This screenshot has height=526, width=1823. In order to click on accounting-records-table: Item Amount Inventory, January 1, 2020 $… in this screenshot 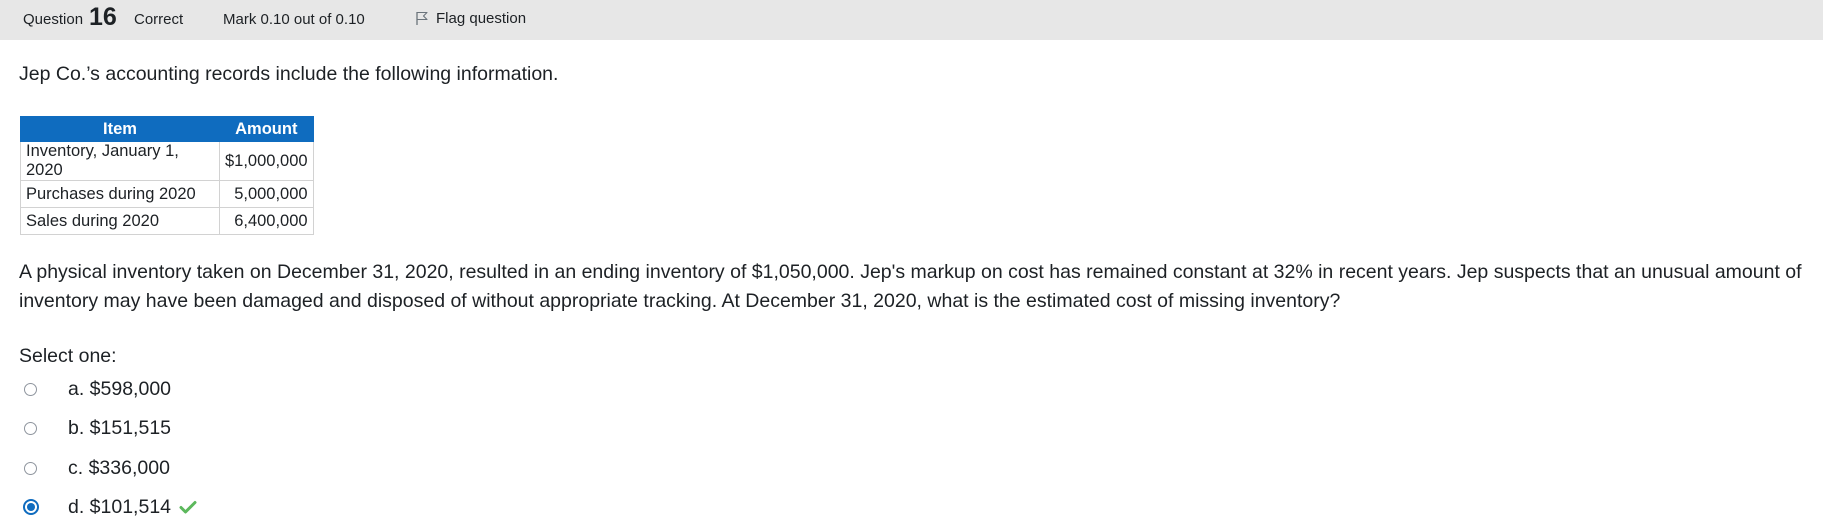, I will do `click(167, 175)`.